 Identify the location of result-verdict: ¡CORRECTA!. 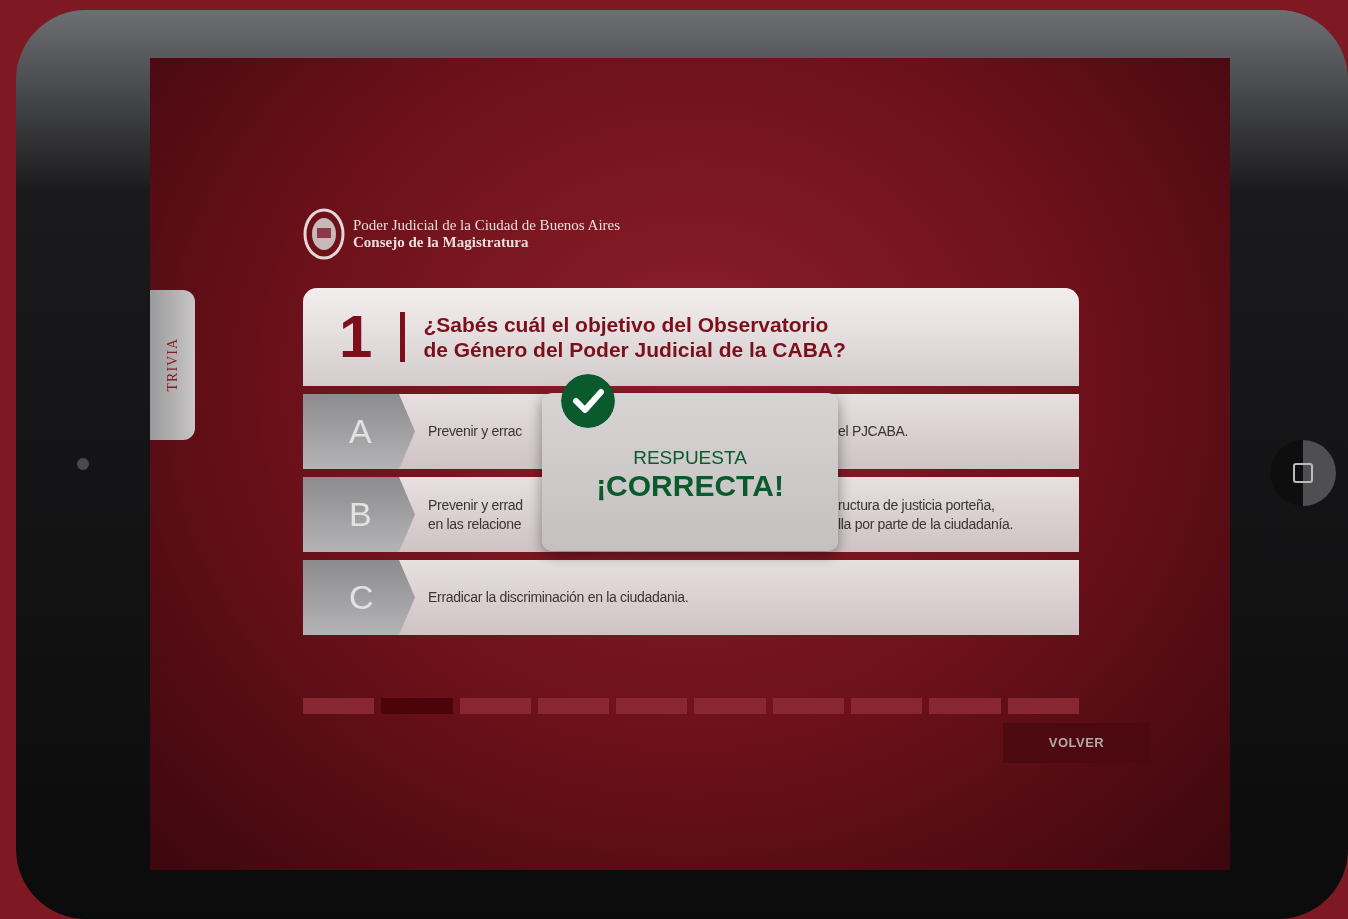
(690, 486).